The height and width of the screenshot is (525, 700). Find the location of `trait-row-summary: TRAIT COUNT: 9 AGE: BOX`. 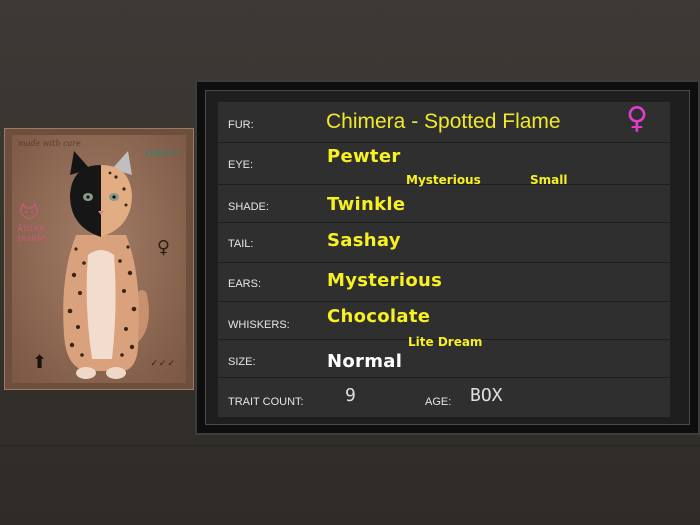

trait-row-summary: TRAIT COUNT: 9 AGE: BOX is located at coordinates (444, 397).